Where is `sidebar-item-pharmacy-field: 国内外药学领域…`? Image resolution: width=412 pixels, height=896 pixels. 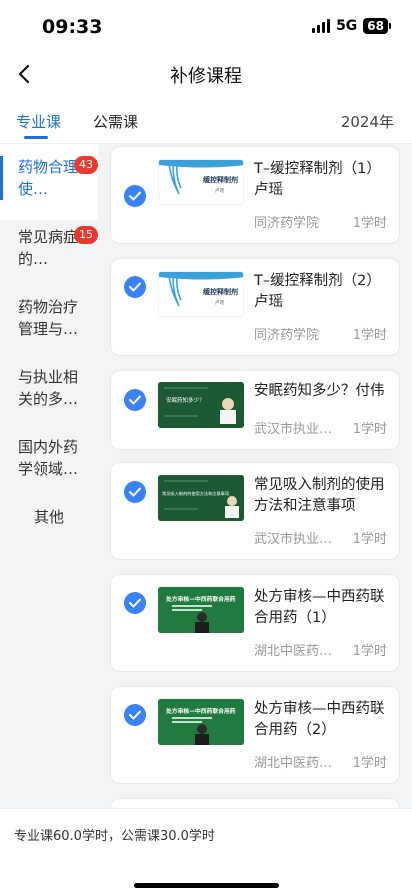 sidebar-item-pharmacy-field: 国内外药学领域… is located at coordinates (49, 462).